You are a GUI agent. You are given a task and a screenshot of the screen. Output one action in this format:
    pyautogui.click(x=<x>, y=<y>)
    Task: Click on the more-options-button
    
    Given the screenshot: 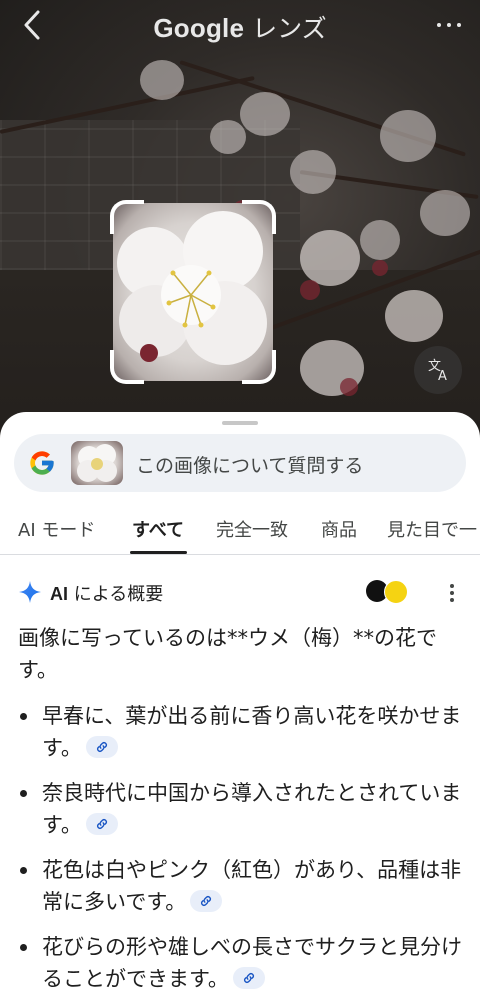 What is the action you would take?
    pyautogui.click(x=449, y=25)
    